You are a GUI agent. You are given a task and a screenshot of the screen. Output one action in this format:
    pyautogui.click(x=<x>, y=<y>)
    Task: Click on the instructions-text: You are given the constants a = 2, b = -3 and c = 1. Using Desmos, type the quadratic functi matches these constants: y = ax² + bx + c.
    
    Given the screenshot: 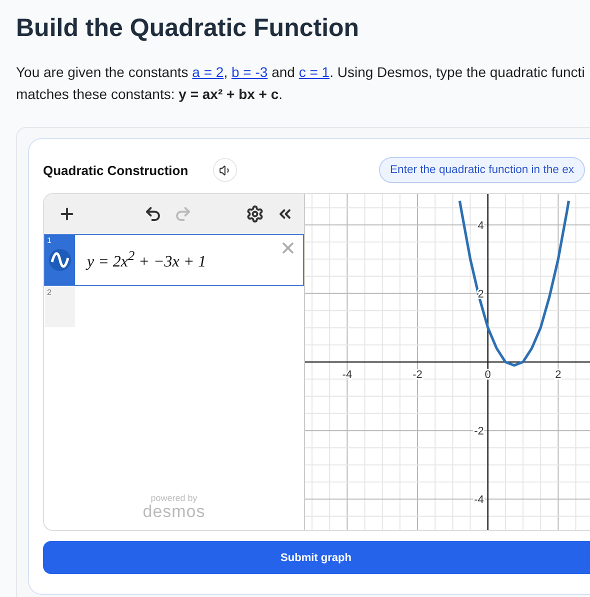 What is the action you would take?
    pyautogui.click(x=301, y=83)
    